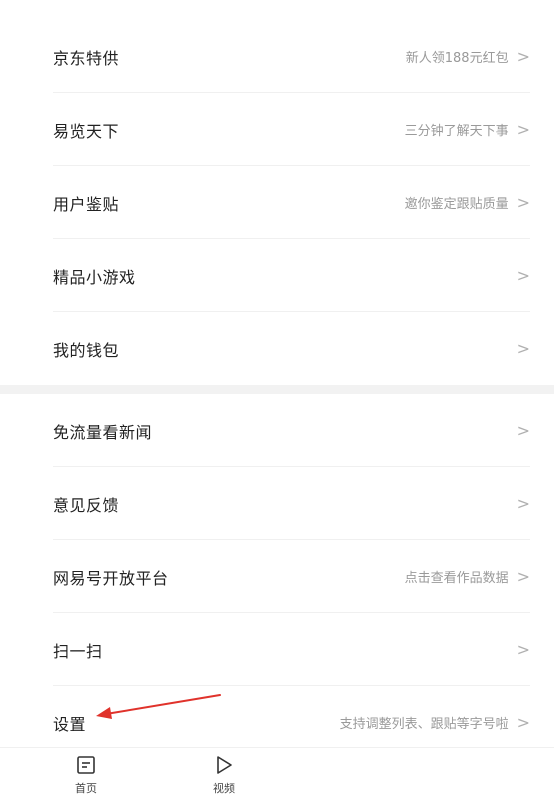  What do you see at coordinates (277, 430) in the screenshot?
I see `menu-item-free-data-news: 免流量看新闻 >` at bounding box center [277, 430].